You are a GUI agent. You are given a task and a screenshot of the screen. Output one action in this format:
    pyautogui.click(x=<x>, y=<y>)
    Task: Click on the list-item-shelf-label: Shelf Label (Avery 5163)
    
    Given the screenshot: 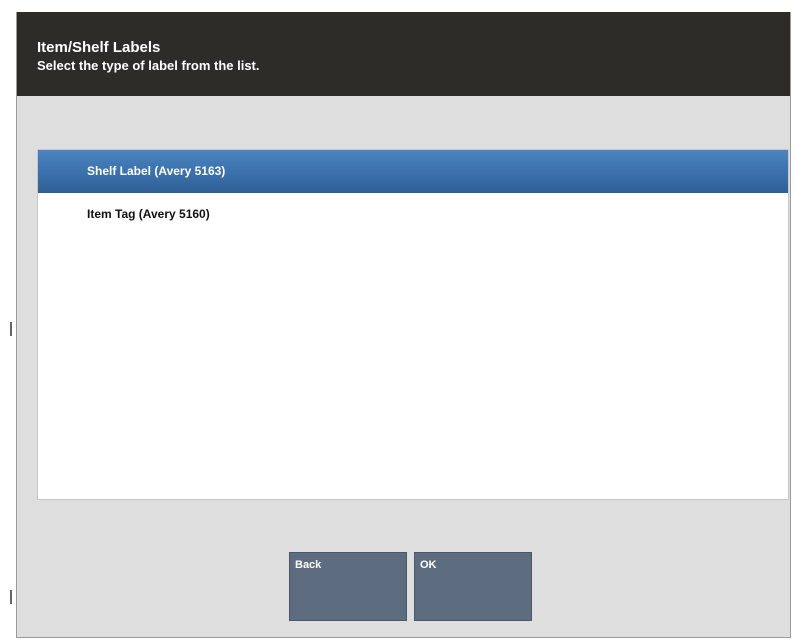 What is the action you would take?
    pyautogui.click(x=413, y=171)
    